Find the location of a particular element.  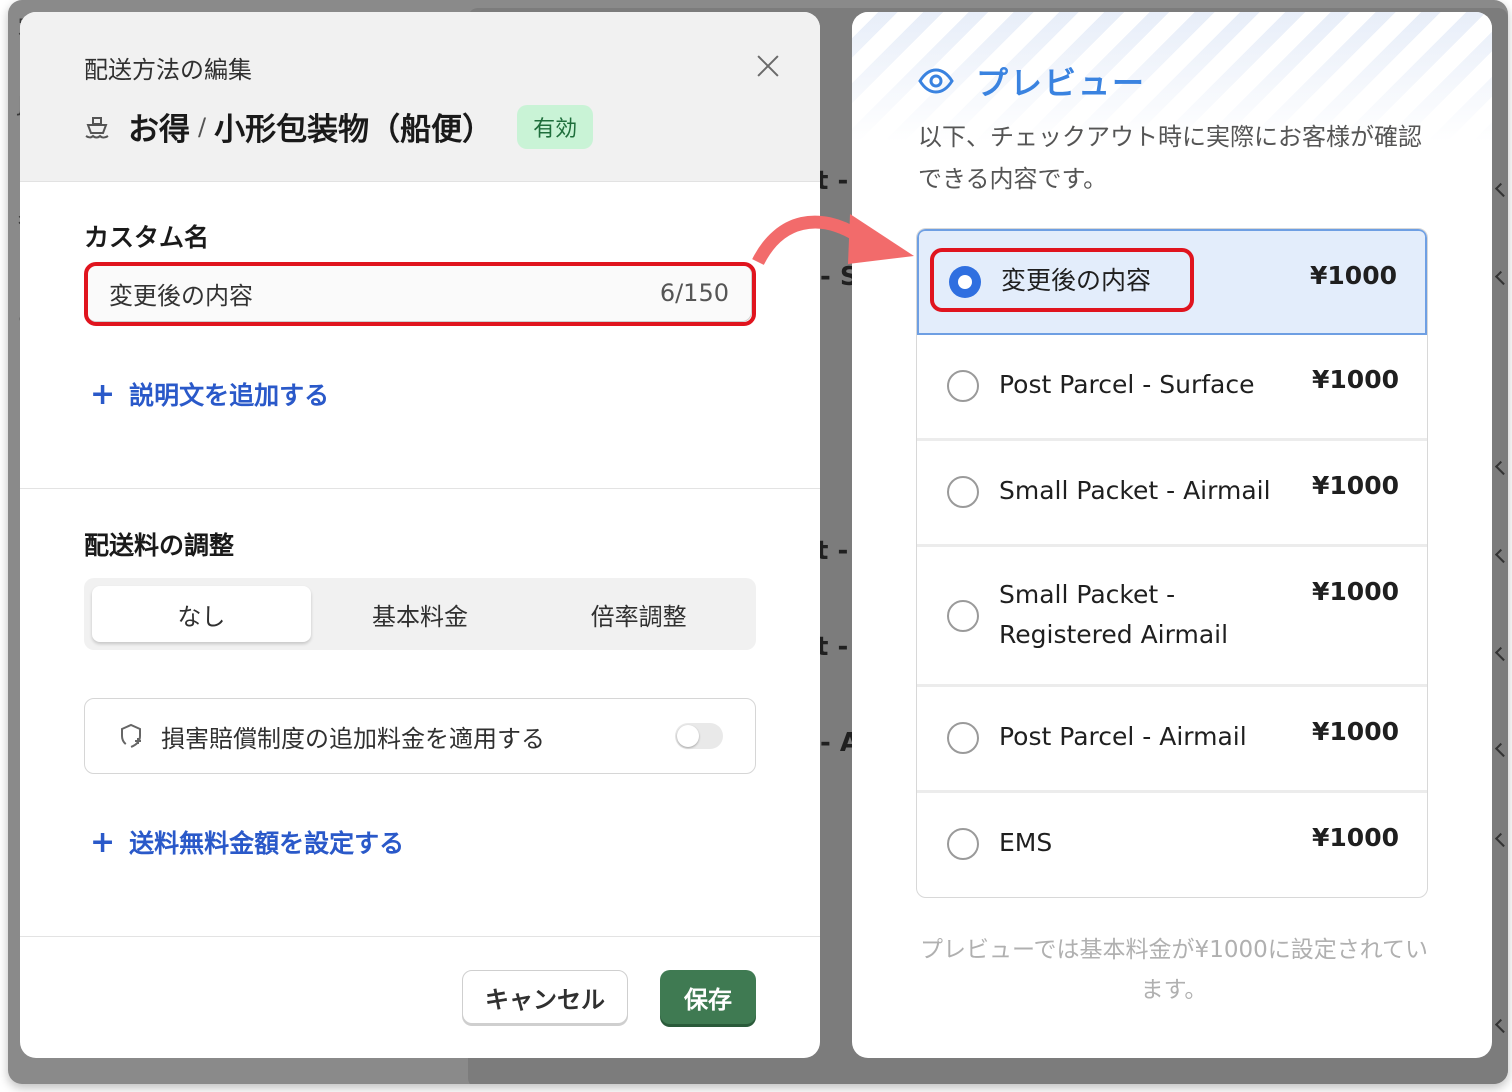

insurance-toggle is located at coordinates (699, 736).